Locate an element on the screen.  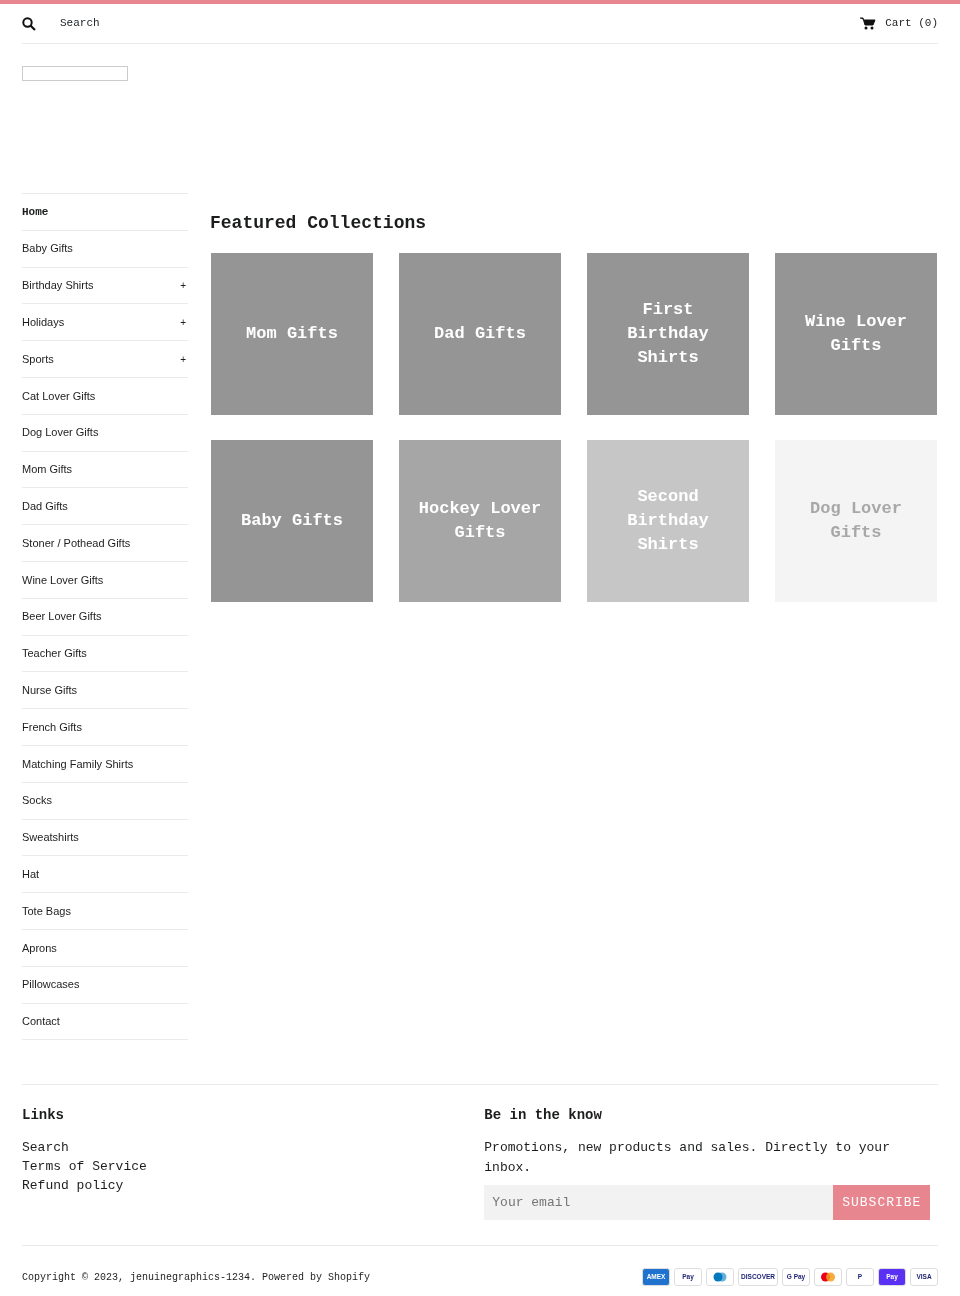
search-link: Search is located at coordinates (61, 23).